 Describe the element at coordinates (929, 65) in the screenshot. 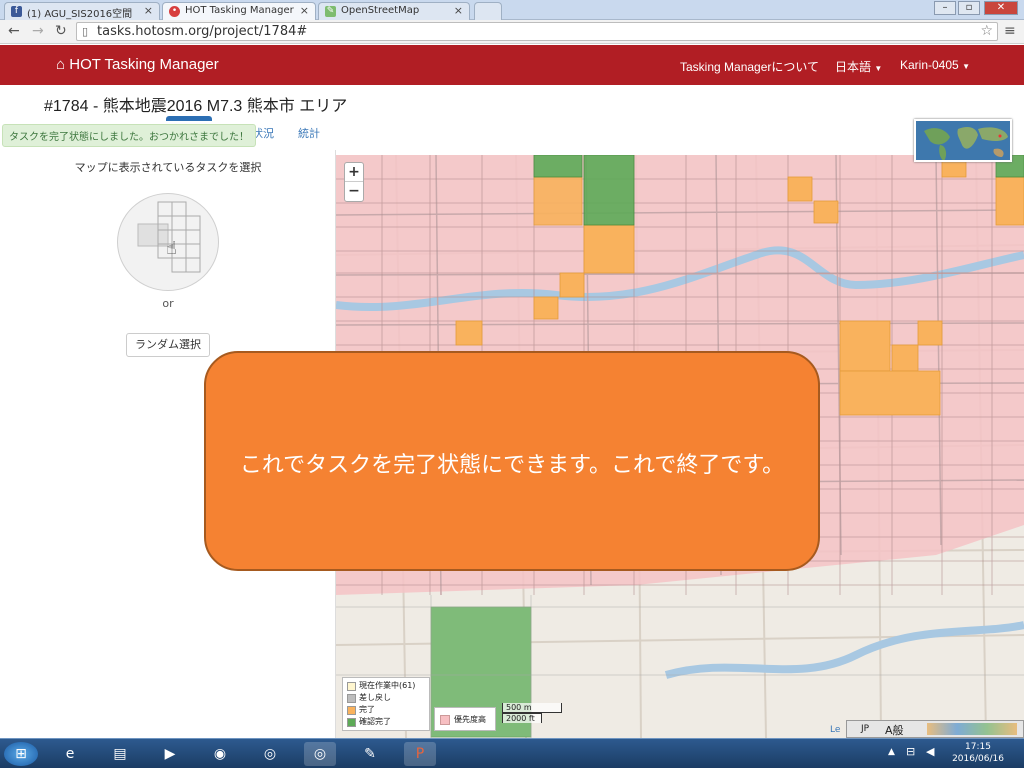

I see `user-label: Karin-0405` at that location.